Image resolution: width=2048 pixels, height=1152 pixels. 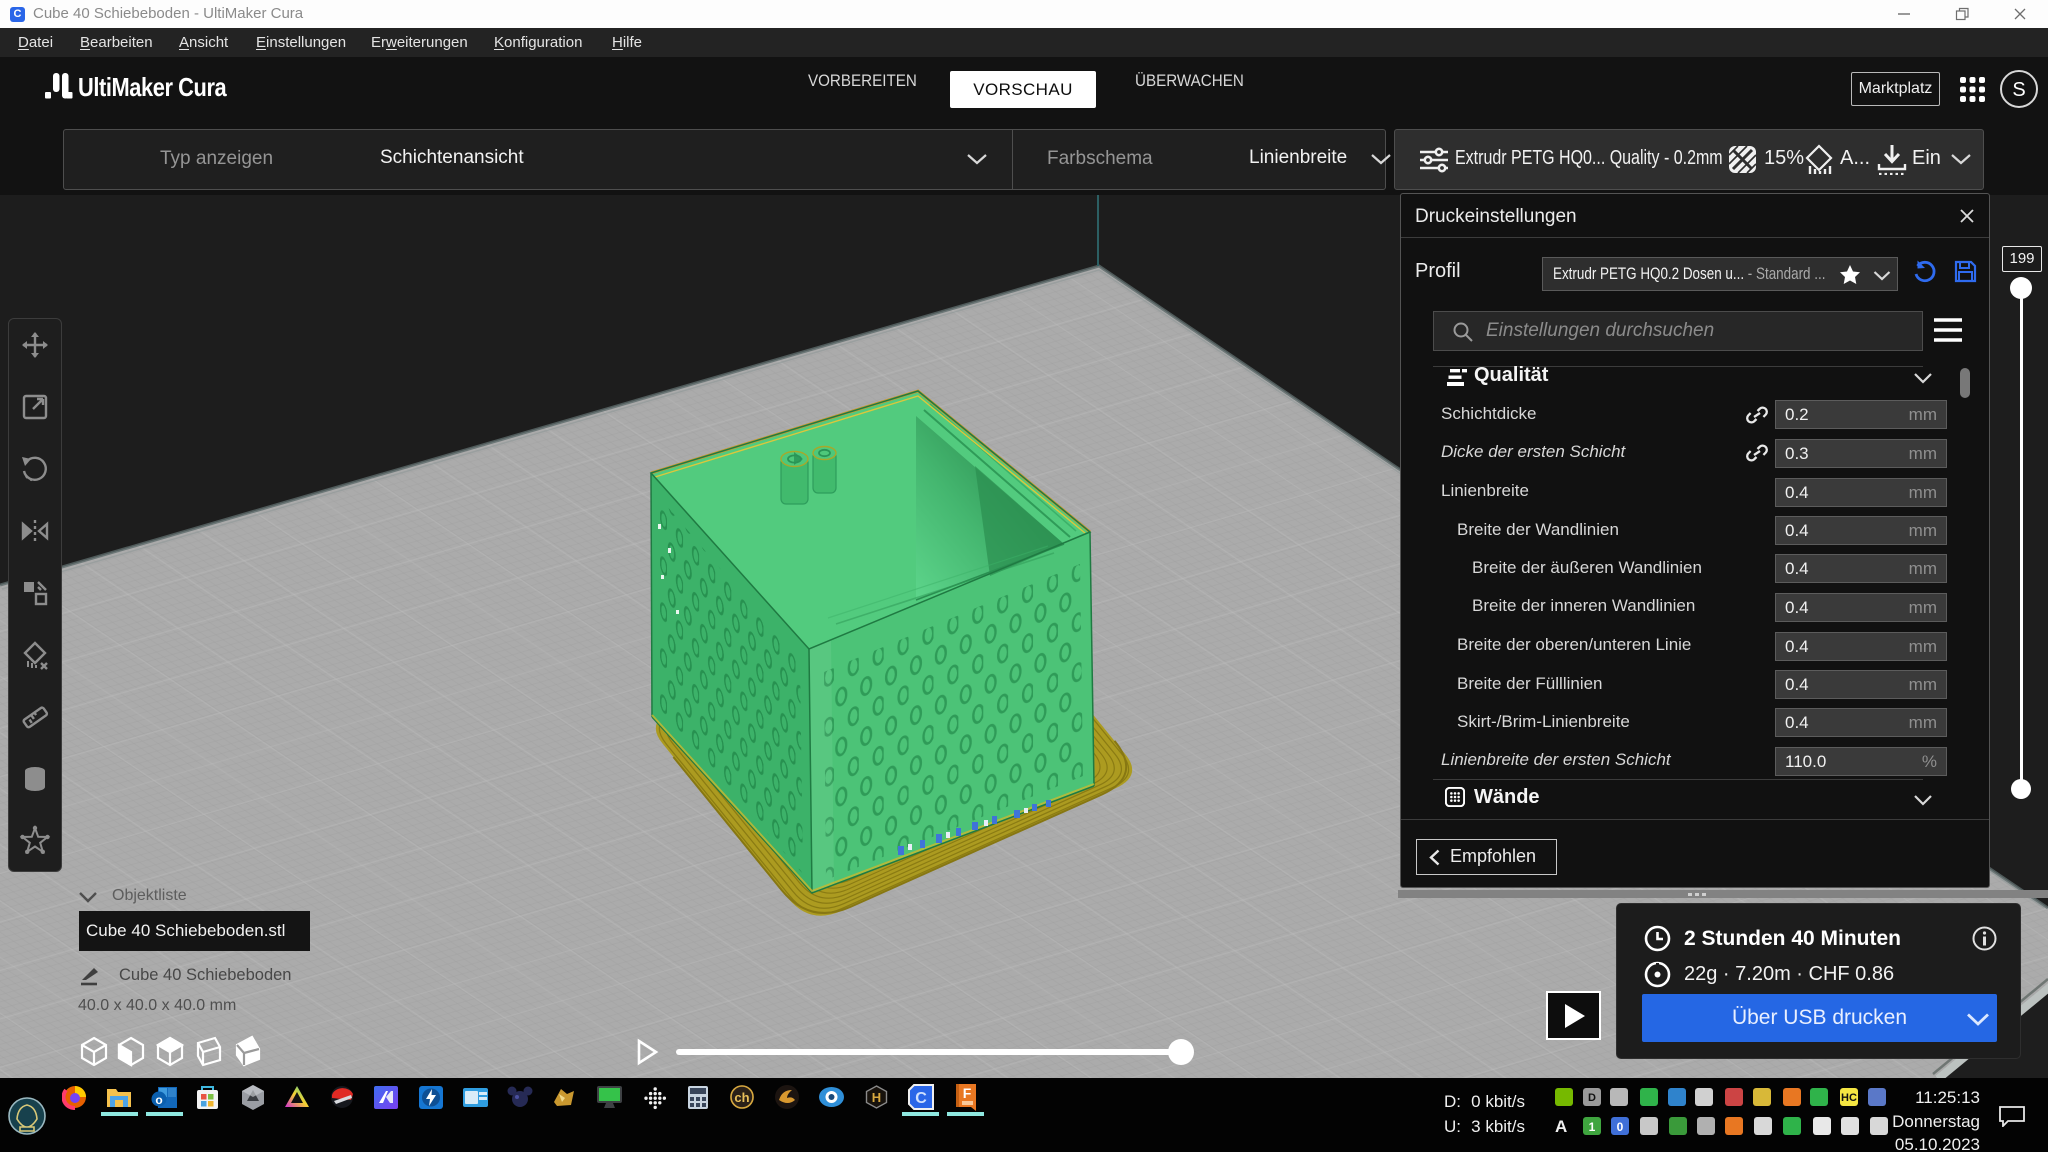 What do you see at coordinates (1592, 1098) in the screenshot?
I see `svg-text: D` at bounding box center [1592, 1098].